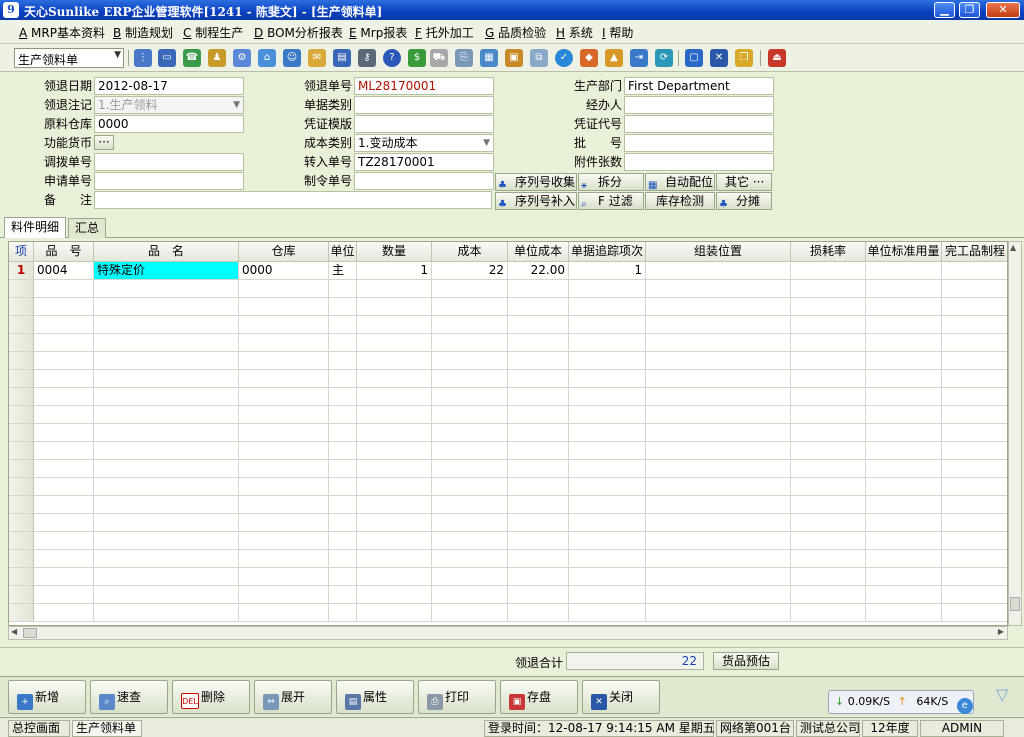 This screenshot has height=737, width=1024. Describe the element at coordinates (211, 697) in the screenshot. I see `delete-button: DEL 删除` at that location.